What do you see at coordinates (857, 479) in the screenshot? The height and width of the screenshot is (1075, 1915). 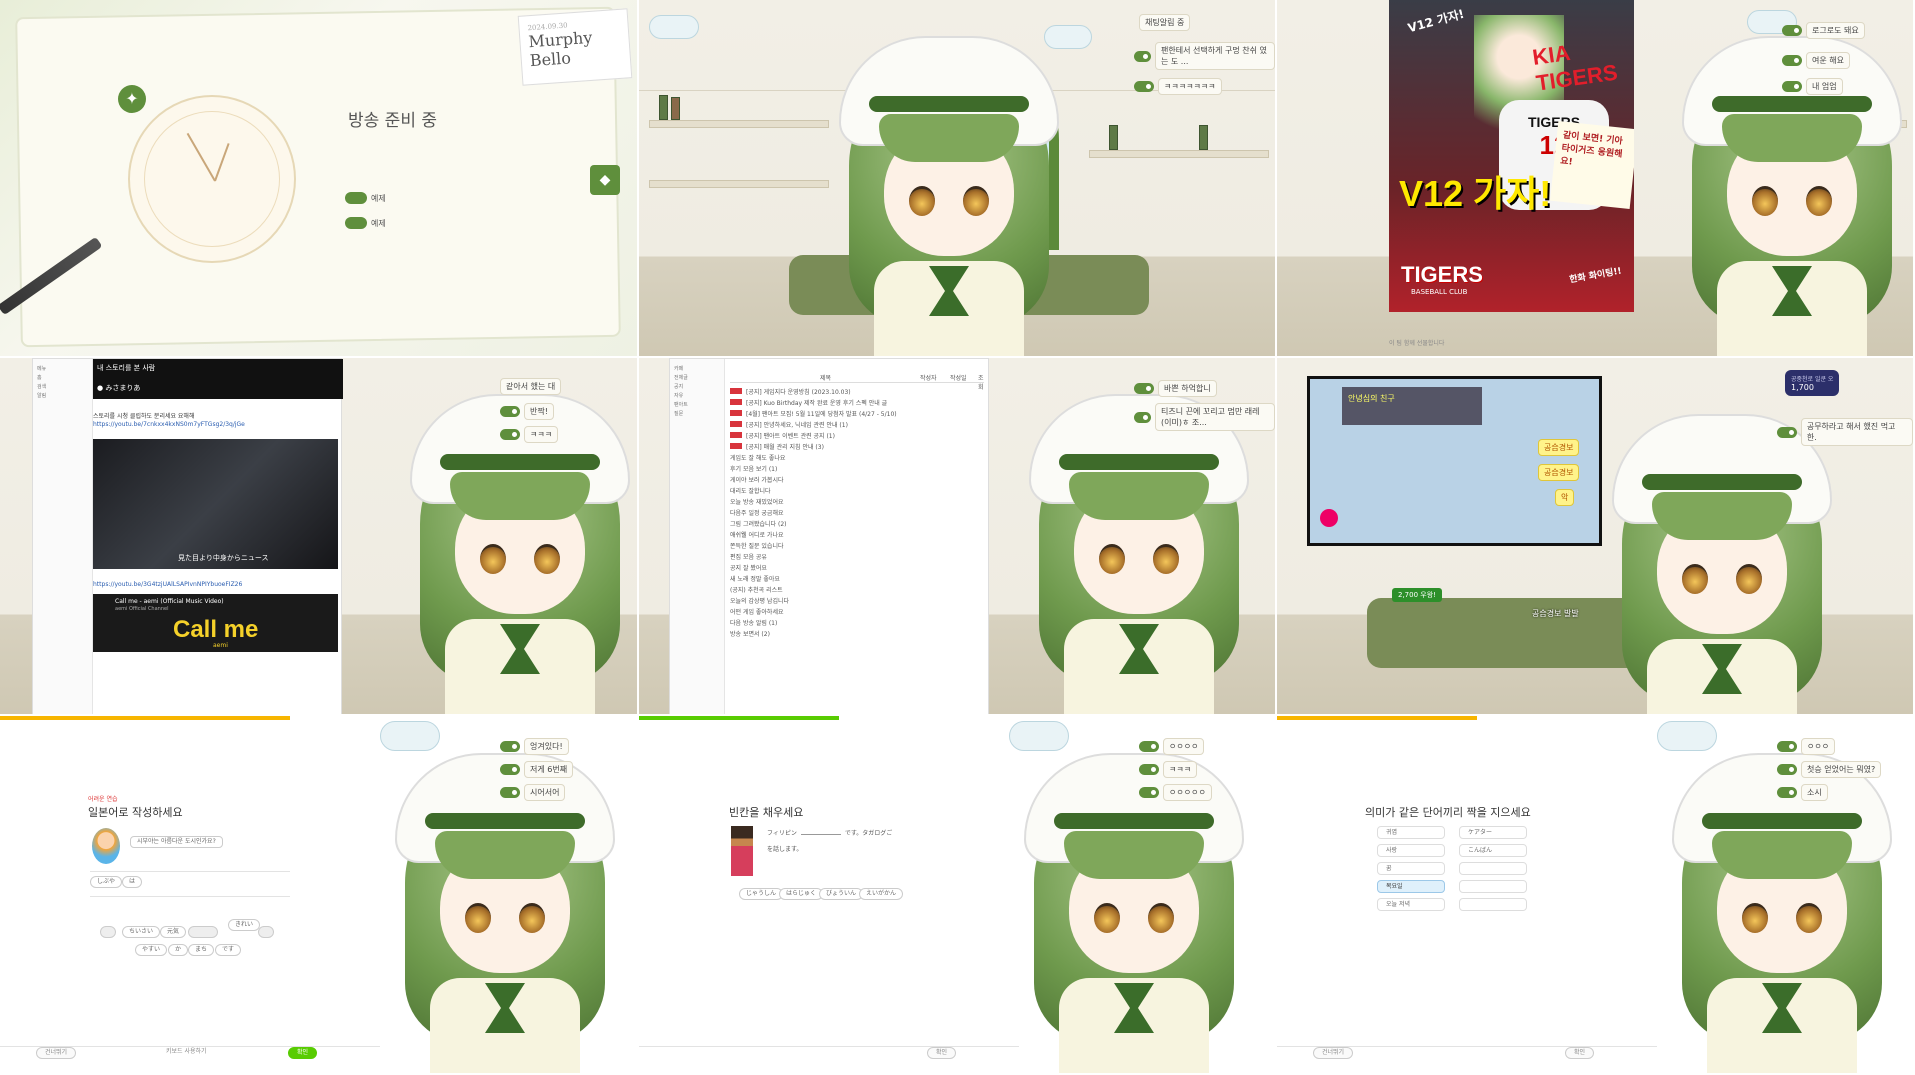 I see `forum-row: 게이야 보러 가봅시다` at bounding box center [857, 479].